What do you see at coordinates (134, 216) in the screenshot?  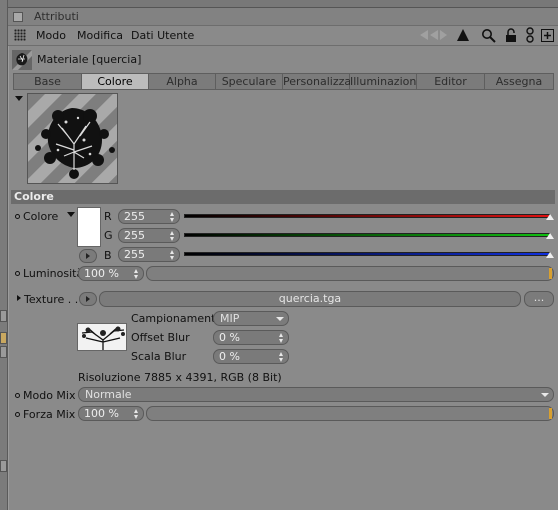 I see `channel-r-value: 255` at bounding box center [134, 216].